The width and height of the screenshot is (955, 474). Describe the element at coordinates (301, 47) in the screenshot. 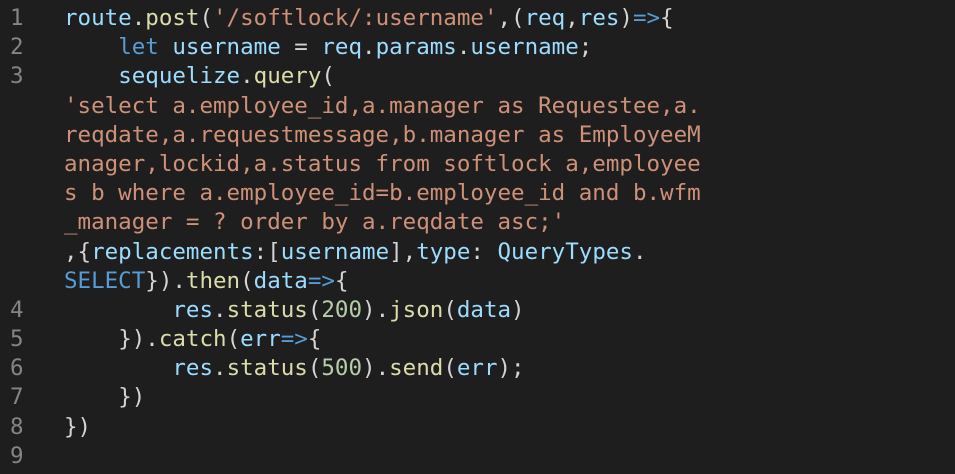

I see `code-token: =` at that location.